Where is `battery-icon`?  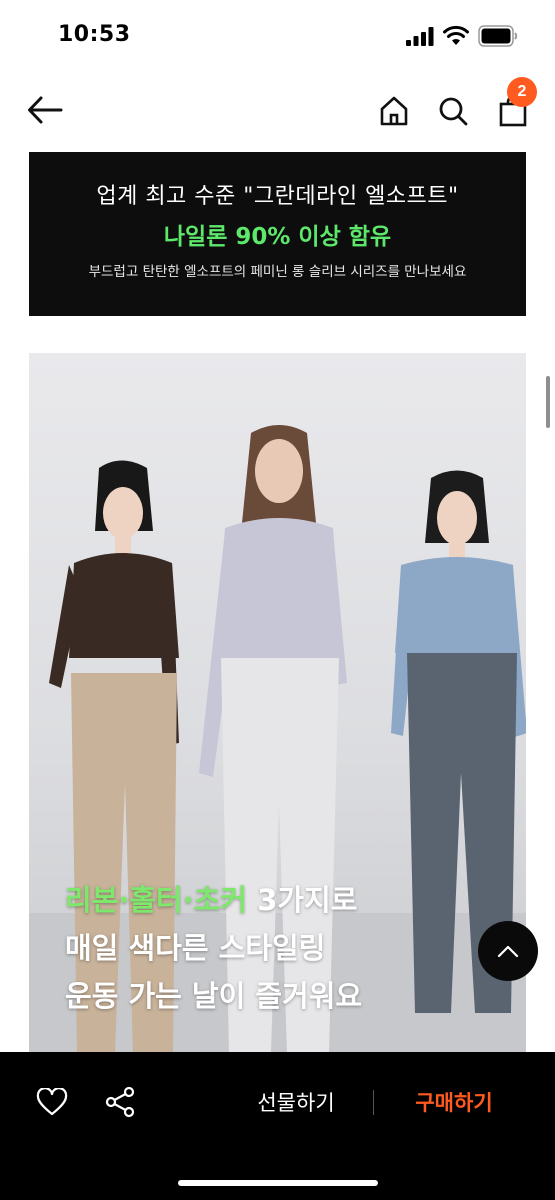 battery-icon is located at coordinates (498, 36).